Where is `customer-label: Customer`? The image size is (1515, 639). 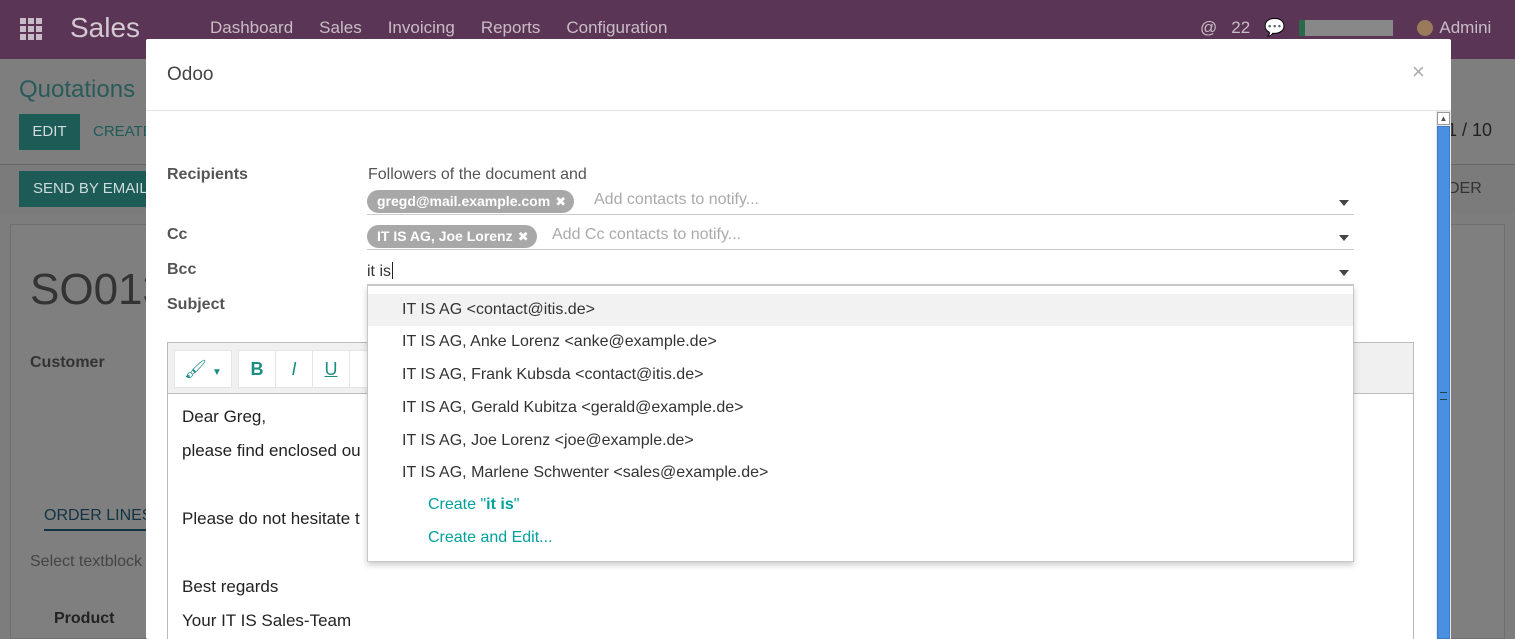 customer-label: Customer is located at coordinates (67, 362).